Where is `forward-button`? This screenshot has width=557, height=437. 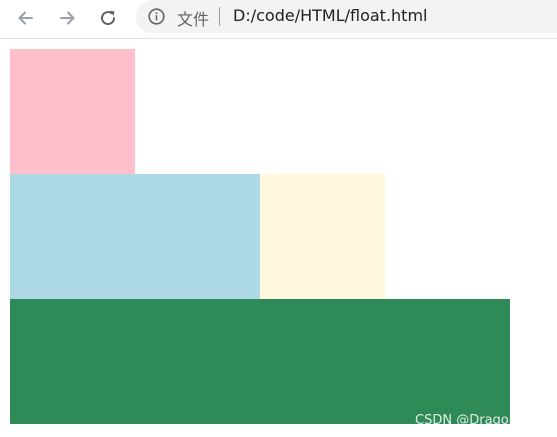
forward-button is located at coordinates (67, 18).